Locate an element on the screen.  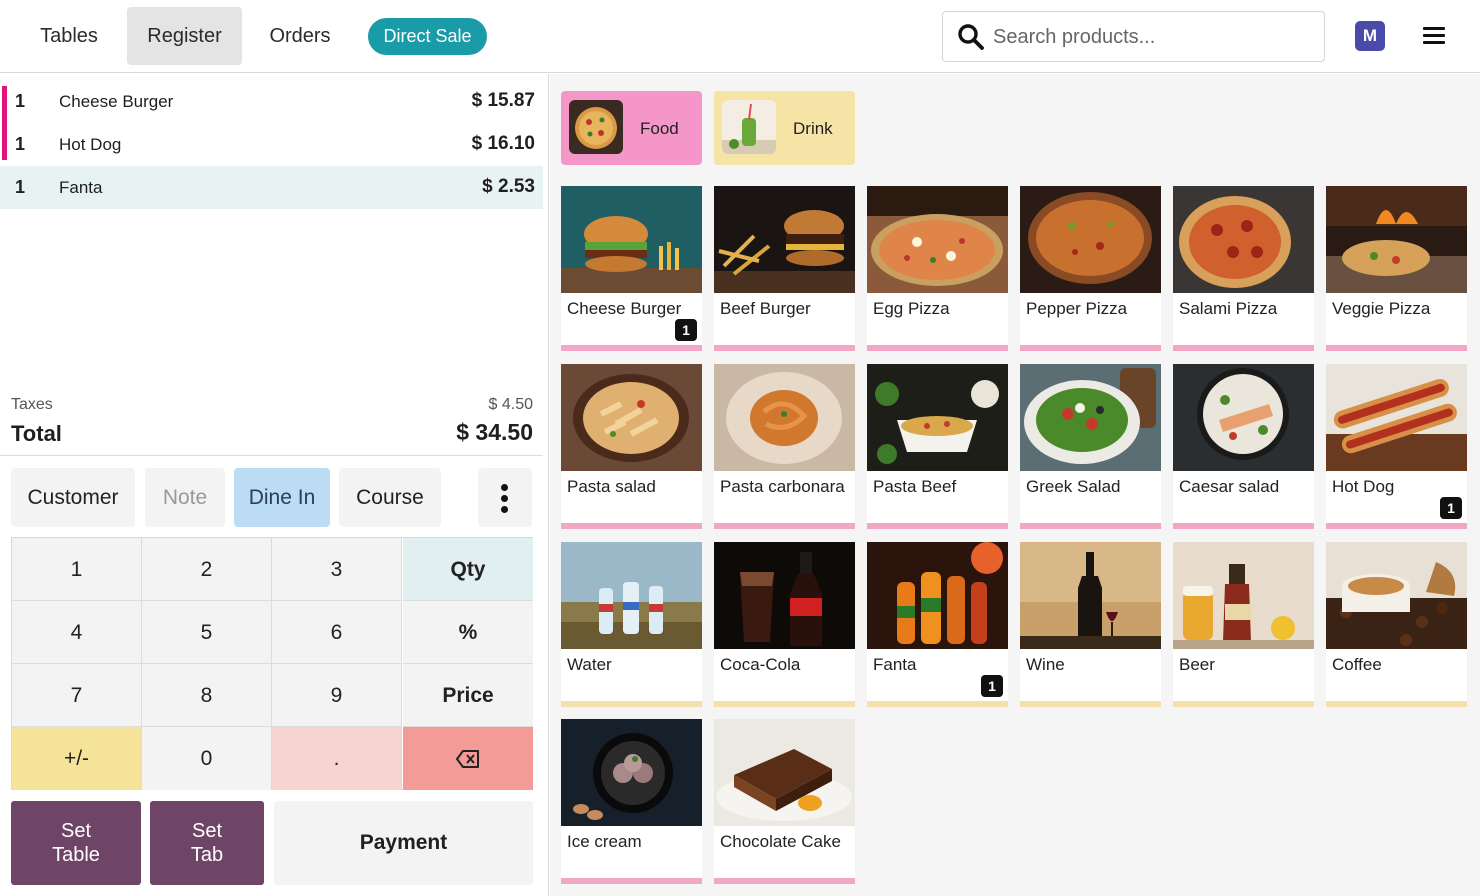
product-card: Wine is located at coordinates (1090, 624).